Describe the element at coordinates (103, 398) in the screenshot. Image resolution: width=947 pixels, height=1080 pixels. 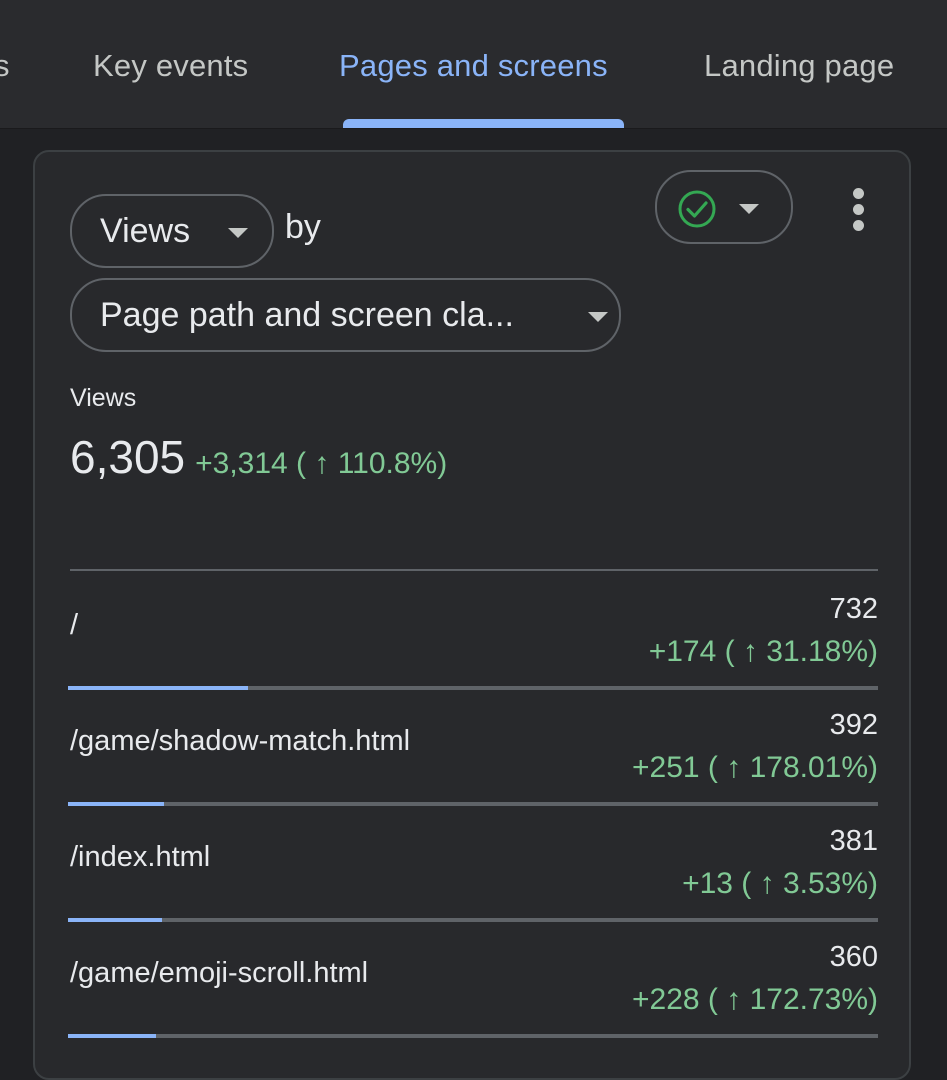
I see `metric-label: Views` at that location.